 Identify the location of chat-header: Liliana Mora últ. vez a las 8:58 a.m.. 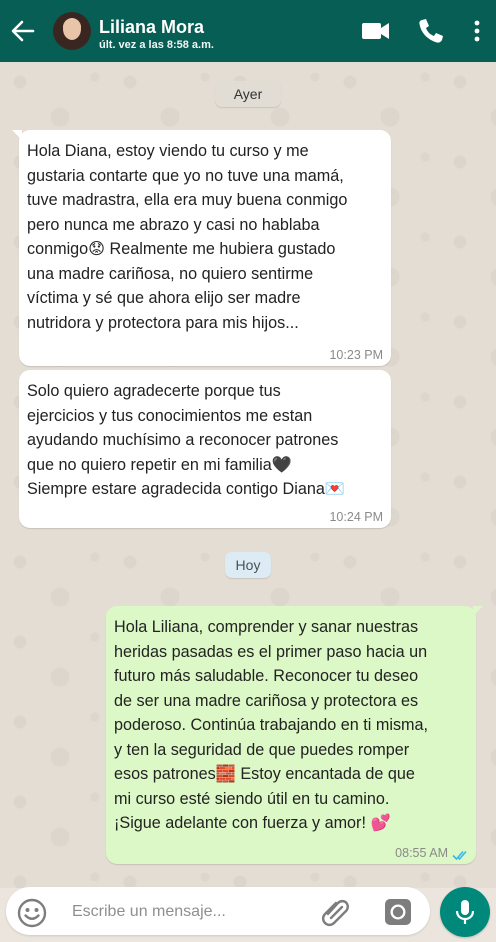
(248, 31).